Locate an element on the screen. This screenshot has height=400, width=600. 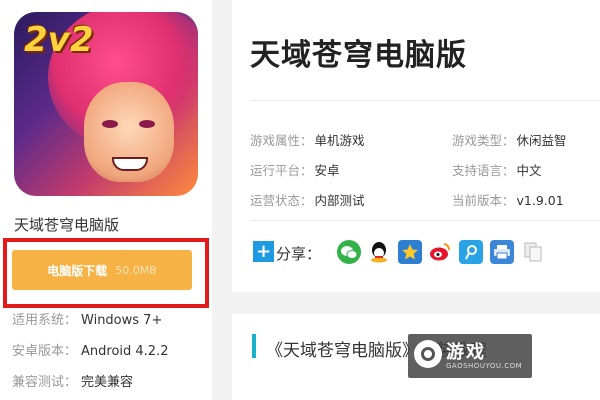
watermark-text: 游戏 is located at coordinates (466, 352).